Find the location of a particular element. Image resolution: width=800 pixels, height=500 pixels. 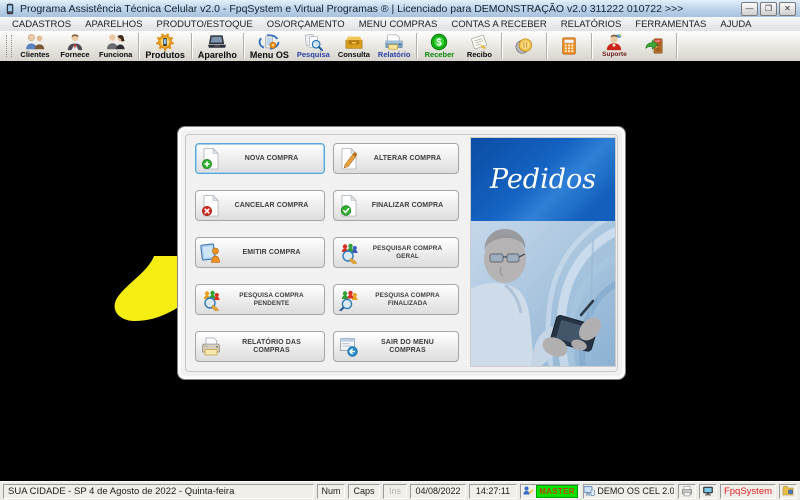

computer-icon is located at coordinates (590, 491).